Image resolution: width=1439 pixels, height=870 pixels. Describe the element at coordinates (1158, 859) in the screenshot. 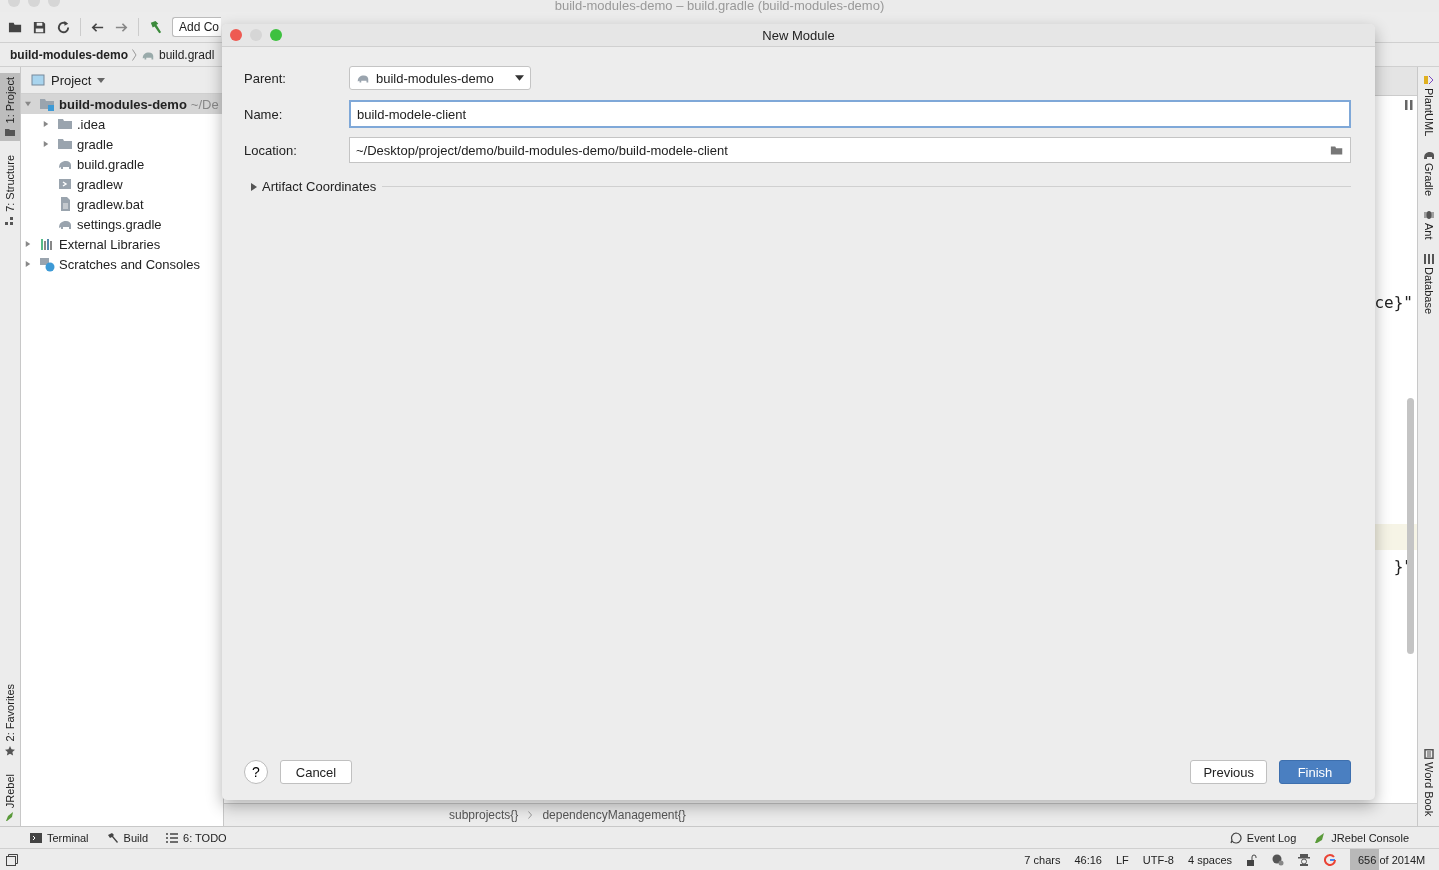

I see `status-item: UTF-8` at that location.